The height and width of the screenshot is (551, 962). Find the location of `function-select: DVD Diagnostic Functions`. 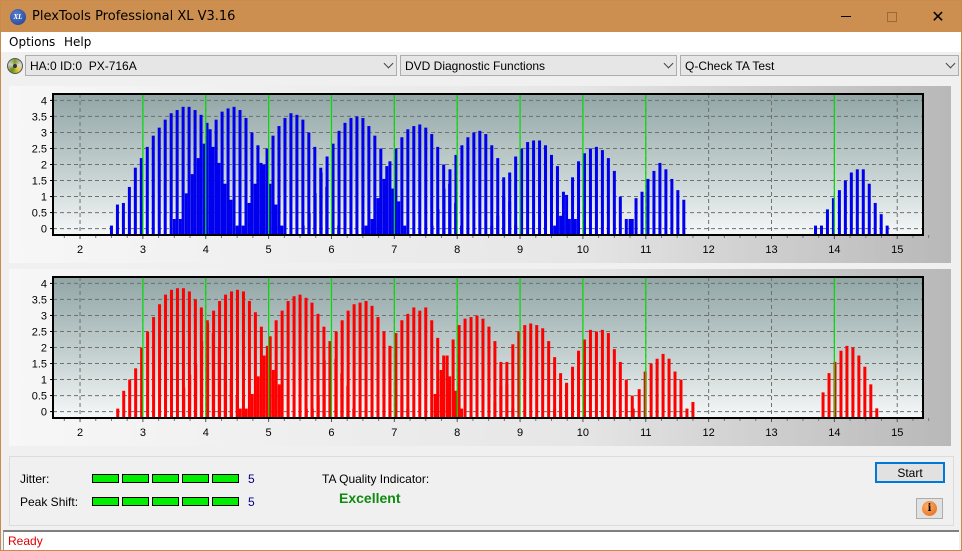

function-select: DVD Diagnostic Functions is located at coordinates (538, 65).